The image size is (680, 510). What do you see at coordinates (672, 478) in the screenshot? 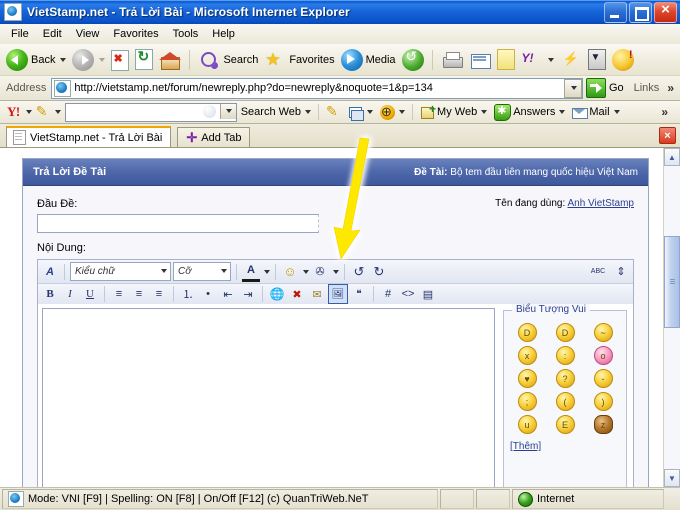
I see `scroll-down-button: ▼` at bounding box center [672, 478].